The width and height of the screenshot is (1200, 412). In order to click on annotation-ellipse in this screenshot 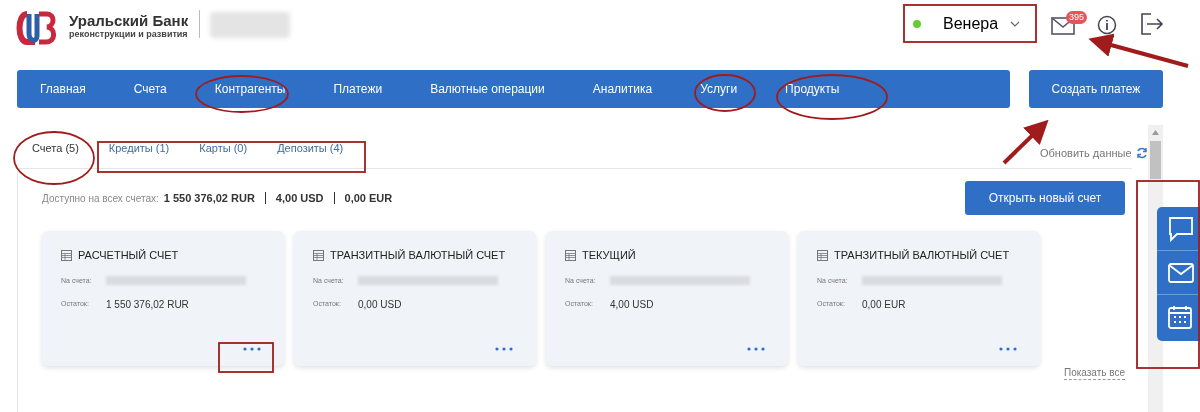, I will do `click(725, 93)`.